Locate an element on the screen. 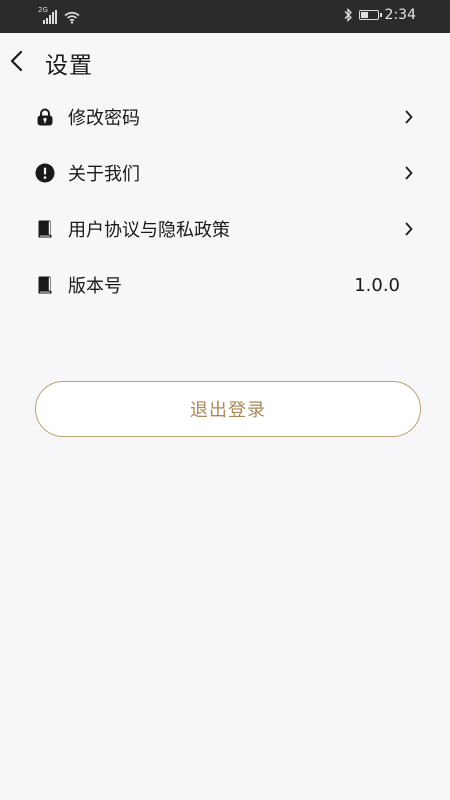 The image size is (450, 800). bluetooth-icon is located at coordinates (348, 15).